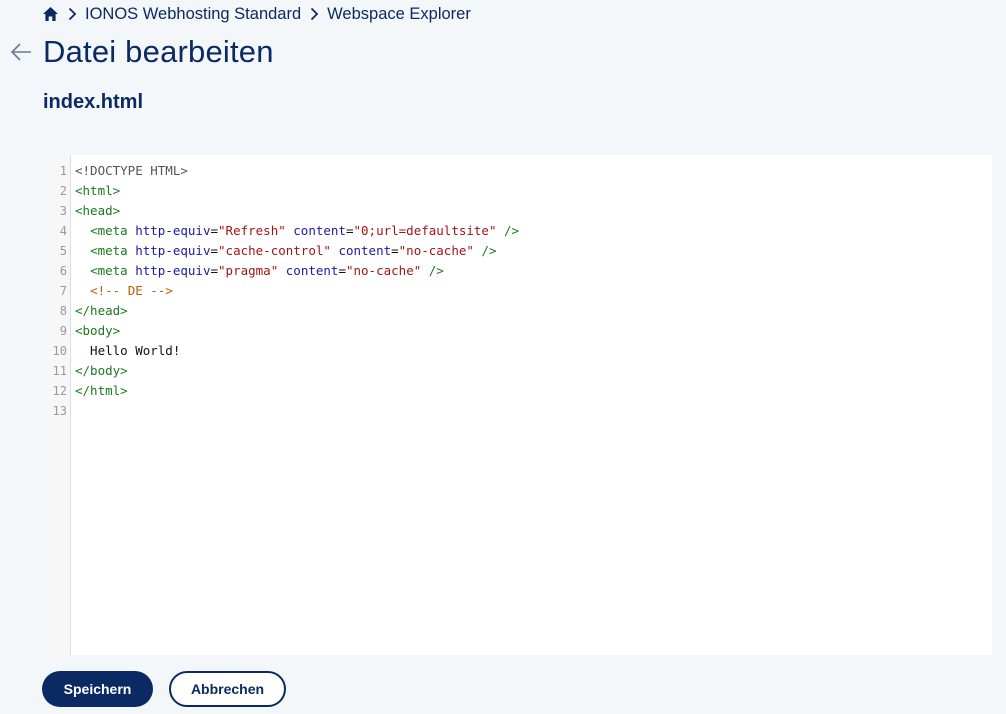  What do you see at coordinates (63, 211) in the screenshot?
I see `line-number: 3` at bounding box center [63, 211].